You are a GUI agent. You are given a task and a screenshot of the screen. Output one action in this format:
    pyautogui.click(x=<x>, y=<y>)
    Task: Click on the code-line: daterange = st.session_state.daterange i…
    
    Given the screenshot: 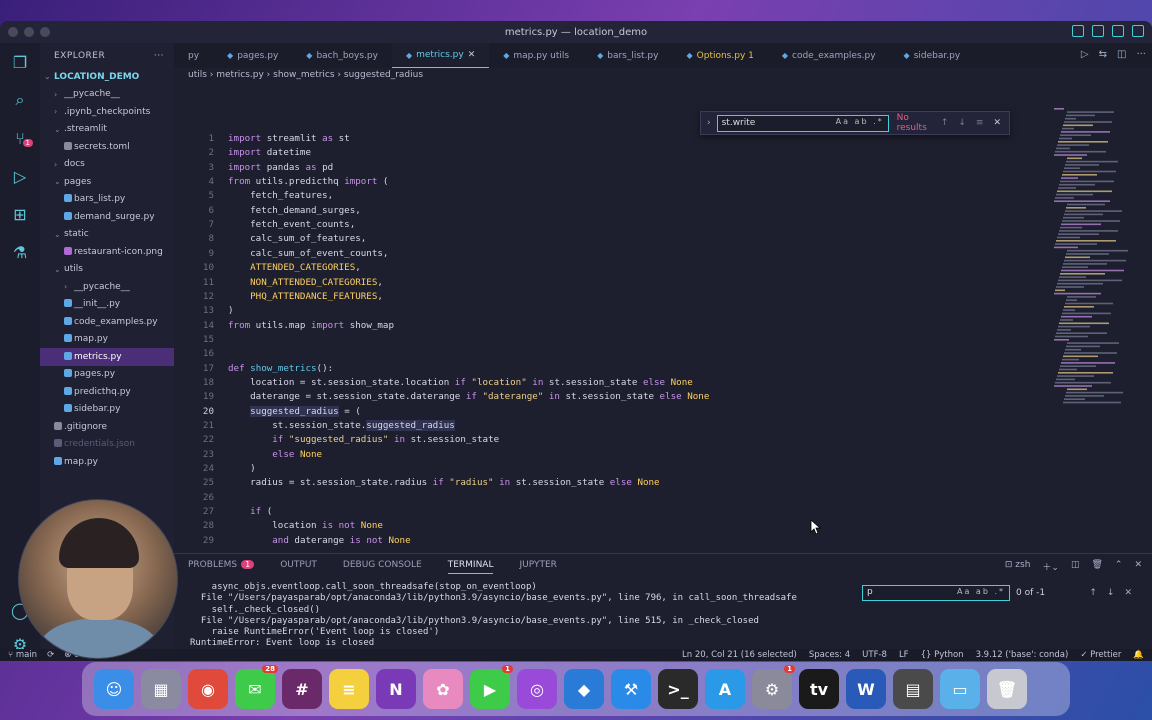 What is the action you would take?
    pyautogui.click(x=468, y=396)
    